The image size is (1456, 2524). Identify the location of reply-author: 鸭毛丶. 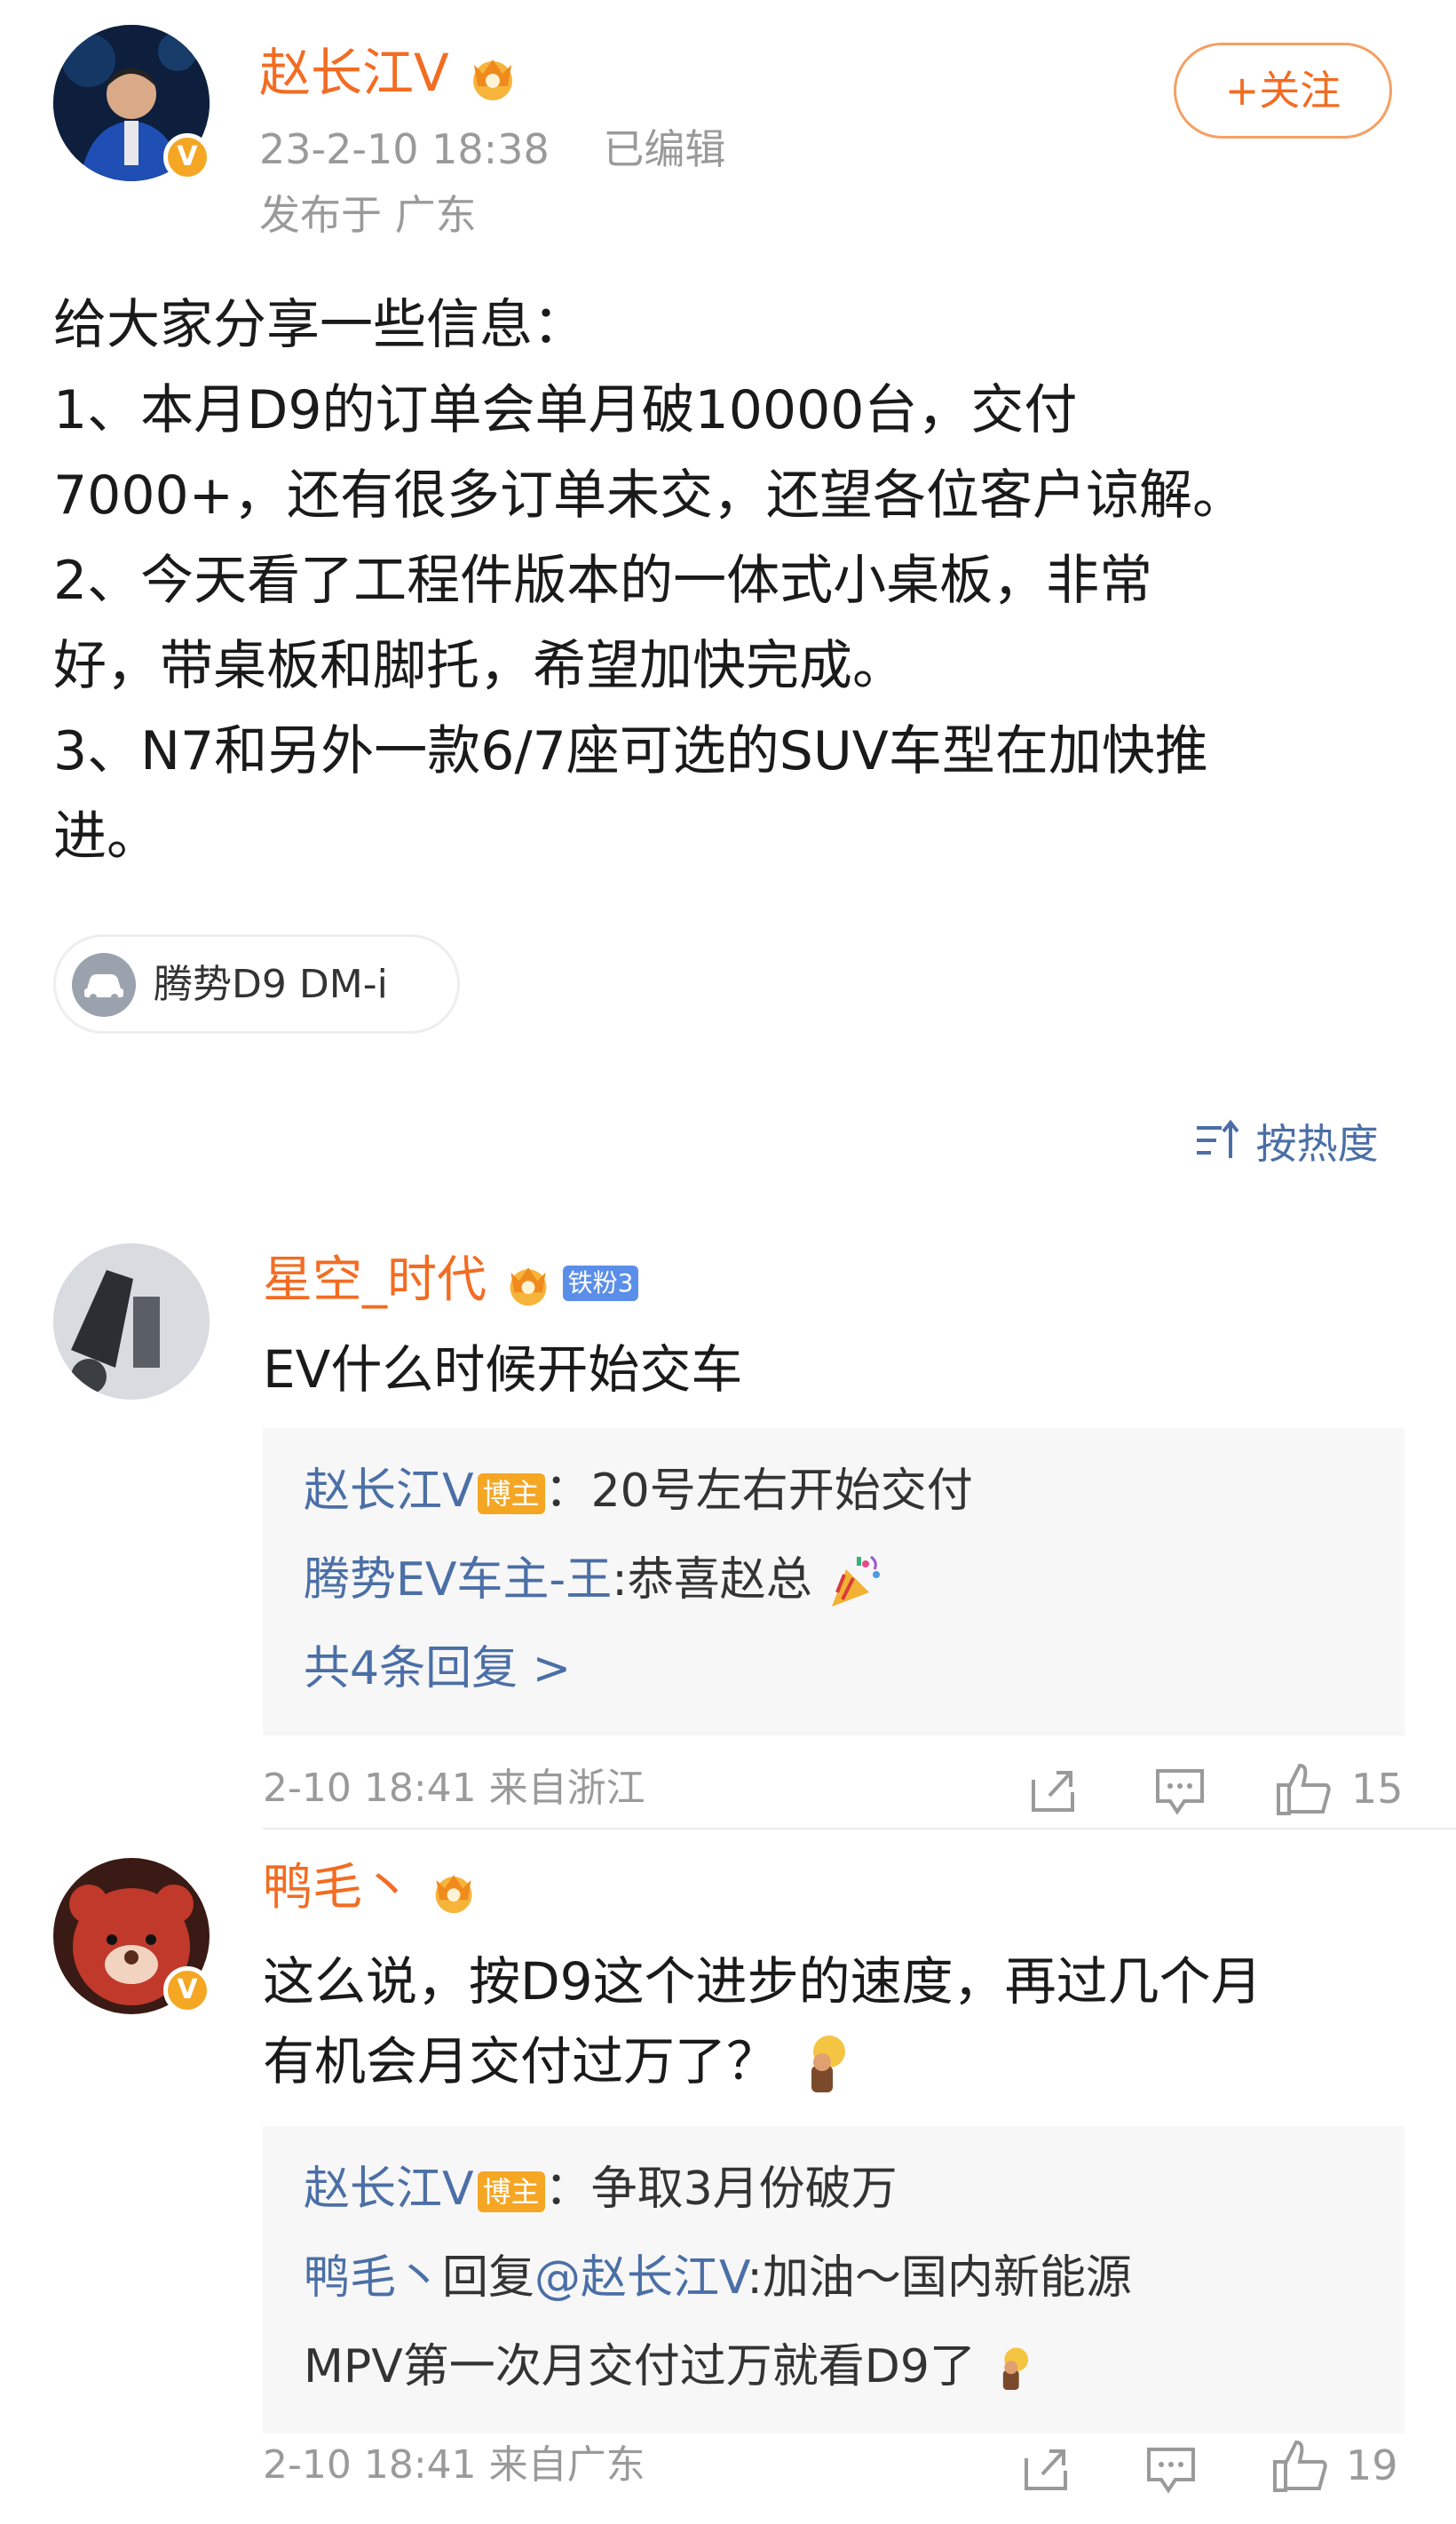
(373, 2278).